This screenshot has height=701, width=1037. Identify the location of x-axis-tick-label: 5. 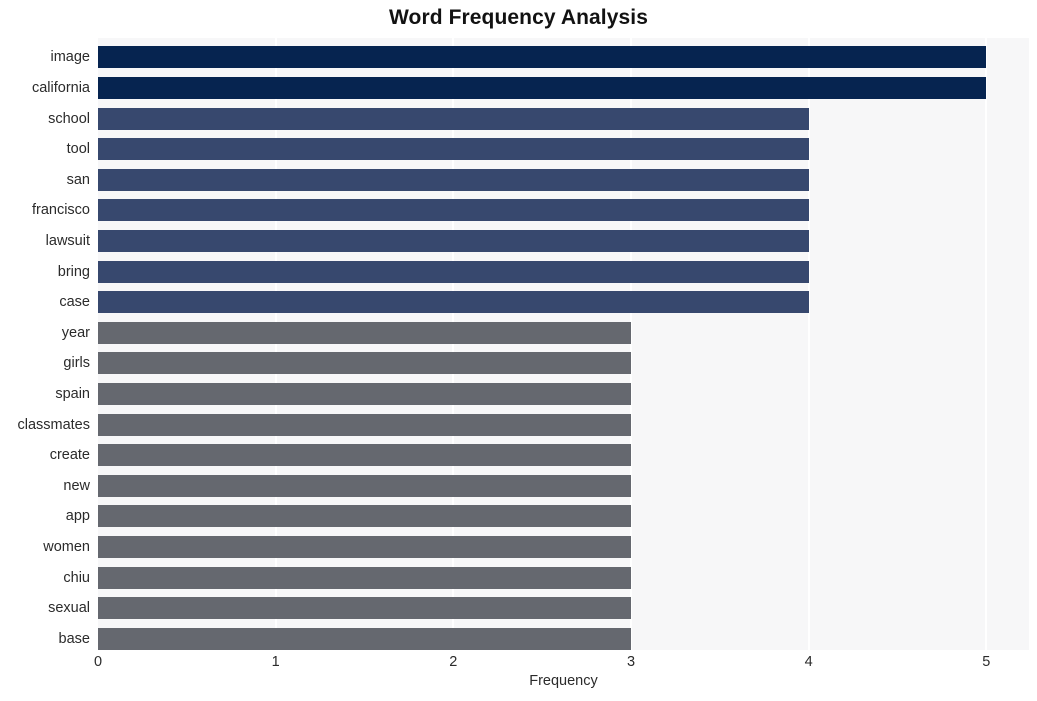
(986, 662).